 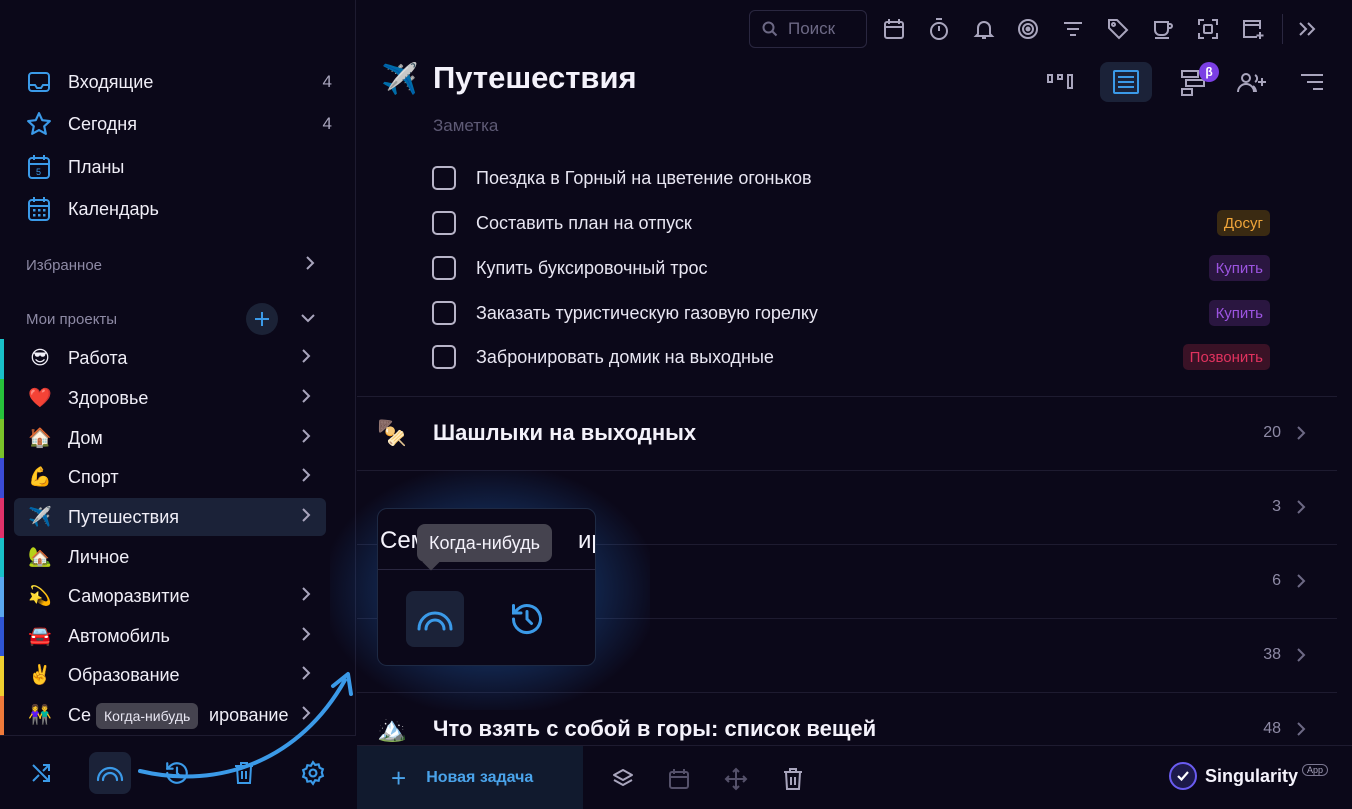 What do you see at coordinates (1118, 29) in the screenshot?
I see `tag-icon` at bounding box center [1118, 29].